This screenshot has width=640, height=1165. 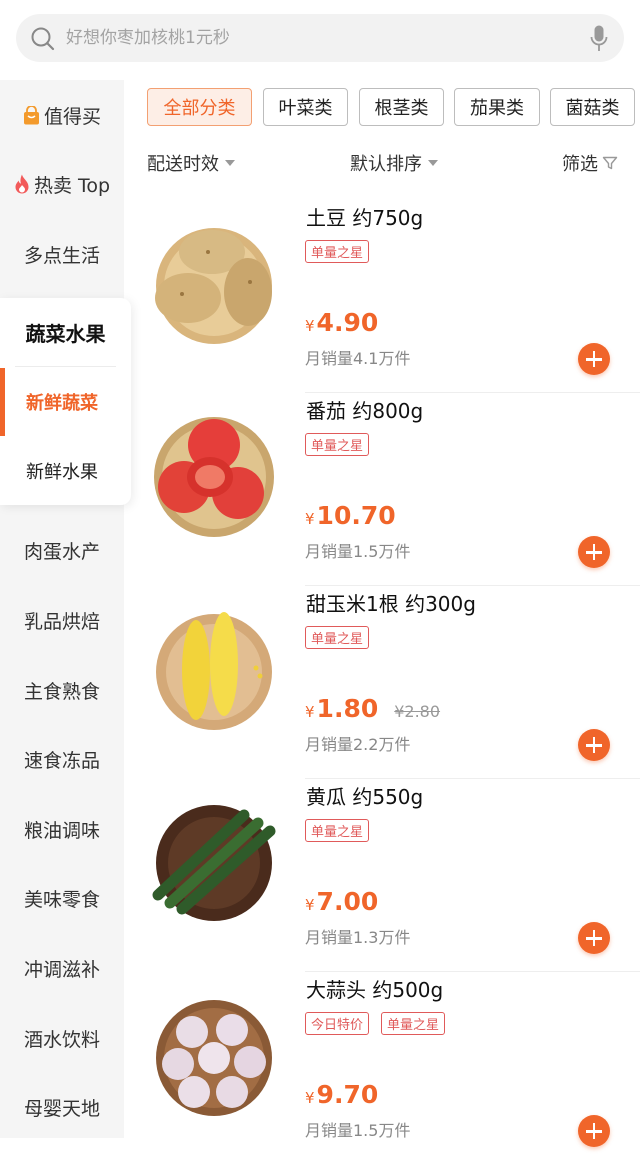 I want to click on product-price: 7.00, so click(x=347, y=901).